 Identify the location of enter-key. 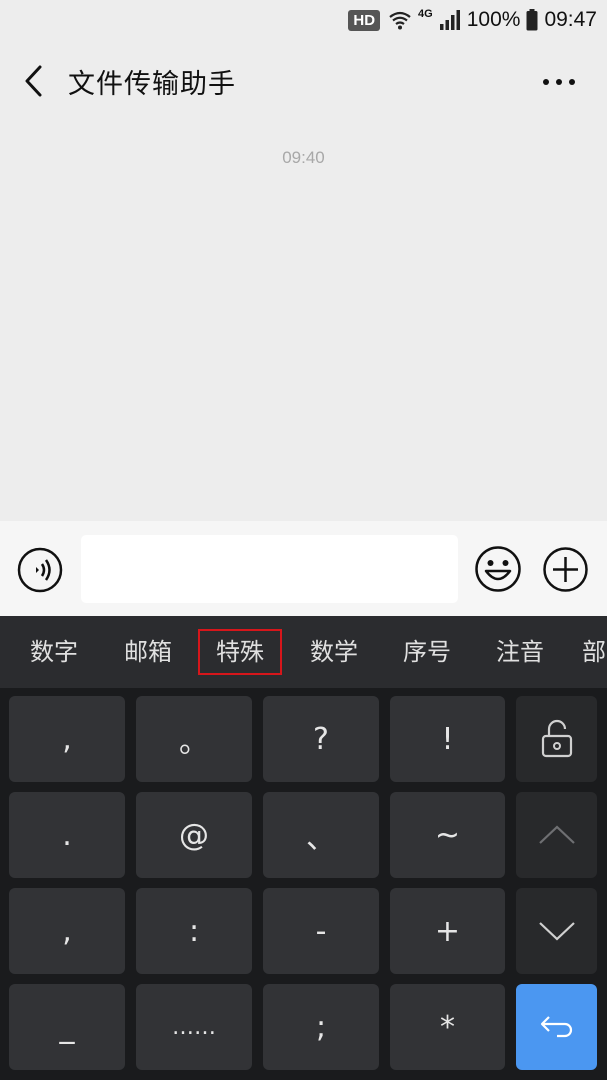
(556, 1027).